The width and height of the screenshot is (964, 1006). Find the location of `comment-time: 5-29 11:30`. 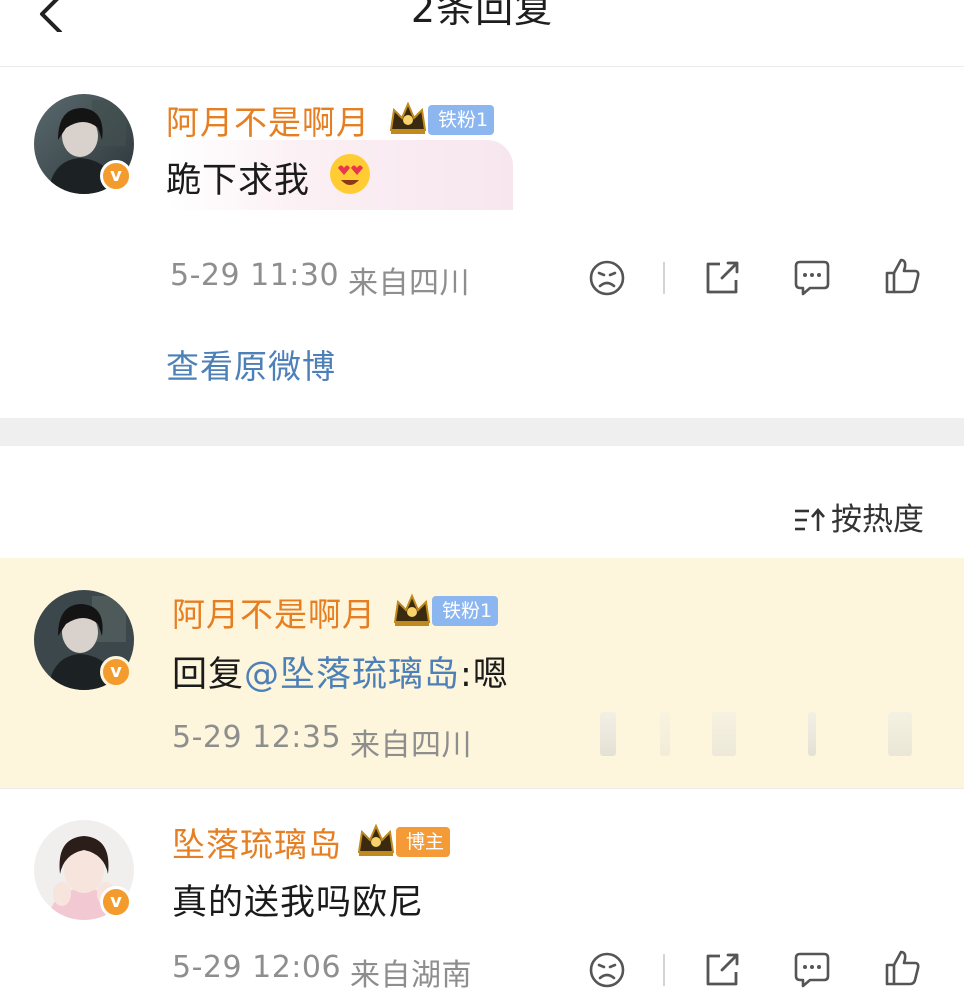

comment-time: 5-29 11:30 is located at coordinates (255, 275).